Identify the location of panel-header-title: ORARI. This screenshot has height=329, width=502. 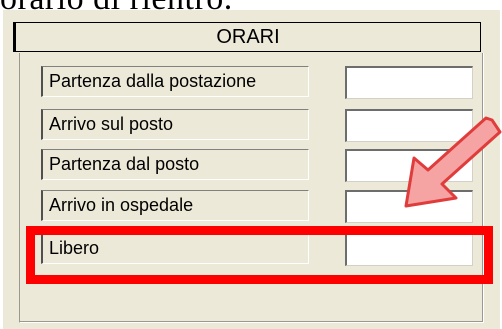
(248, 36).